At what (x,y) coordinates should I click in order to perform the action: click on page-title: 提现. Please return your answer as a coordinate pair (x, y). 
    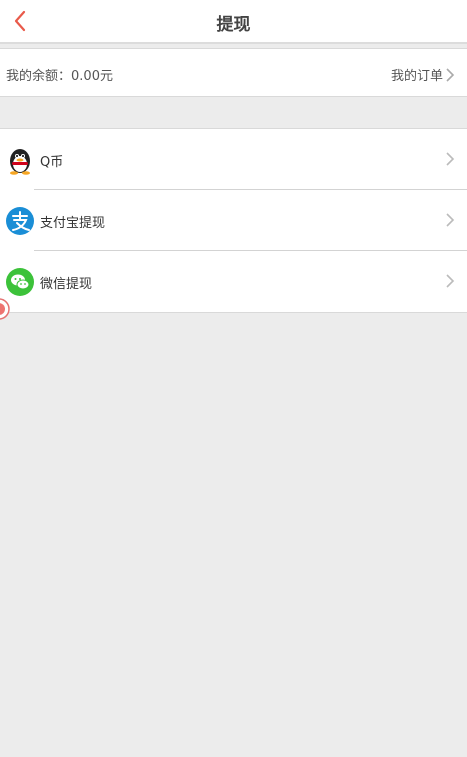
    Looking at the image, I should click on (233, 25).